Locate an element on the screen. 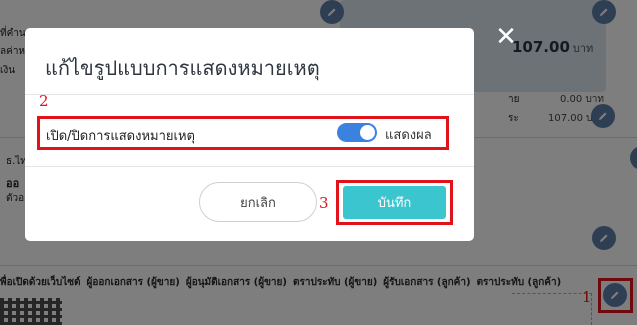 Image resolution: width=637 pixels, height=325 pixels. toggle-state-label: แสดงผล is located at coordinates (408, 135).